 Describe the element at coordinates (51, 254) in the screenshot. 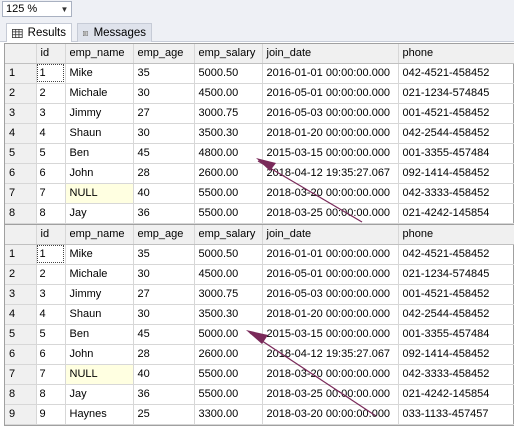

I see `cell-id: 1` at that location.